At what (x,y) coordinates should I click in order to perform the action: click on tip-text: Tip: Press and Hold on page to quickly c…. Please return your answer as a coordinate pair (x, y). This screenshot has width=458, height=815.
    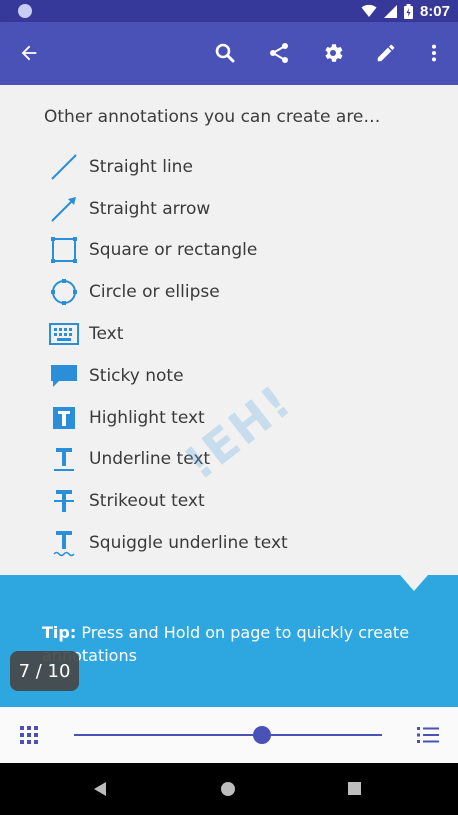
    Looking at the image, I should click on (237, 644).